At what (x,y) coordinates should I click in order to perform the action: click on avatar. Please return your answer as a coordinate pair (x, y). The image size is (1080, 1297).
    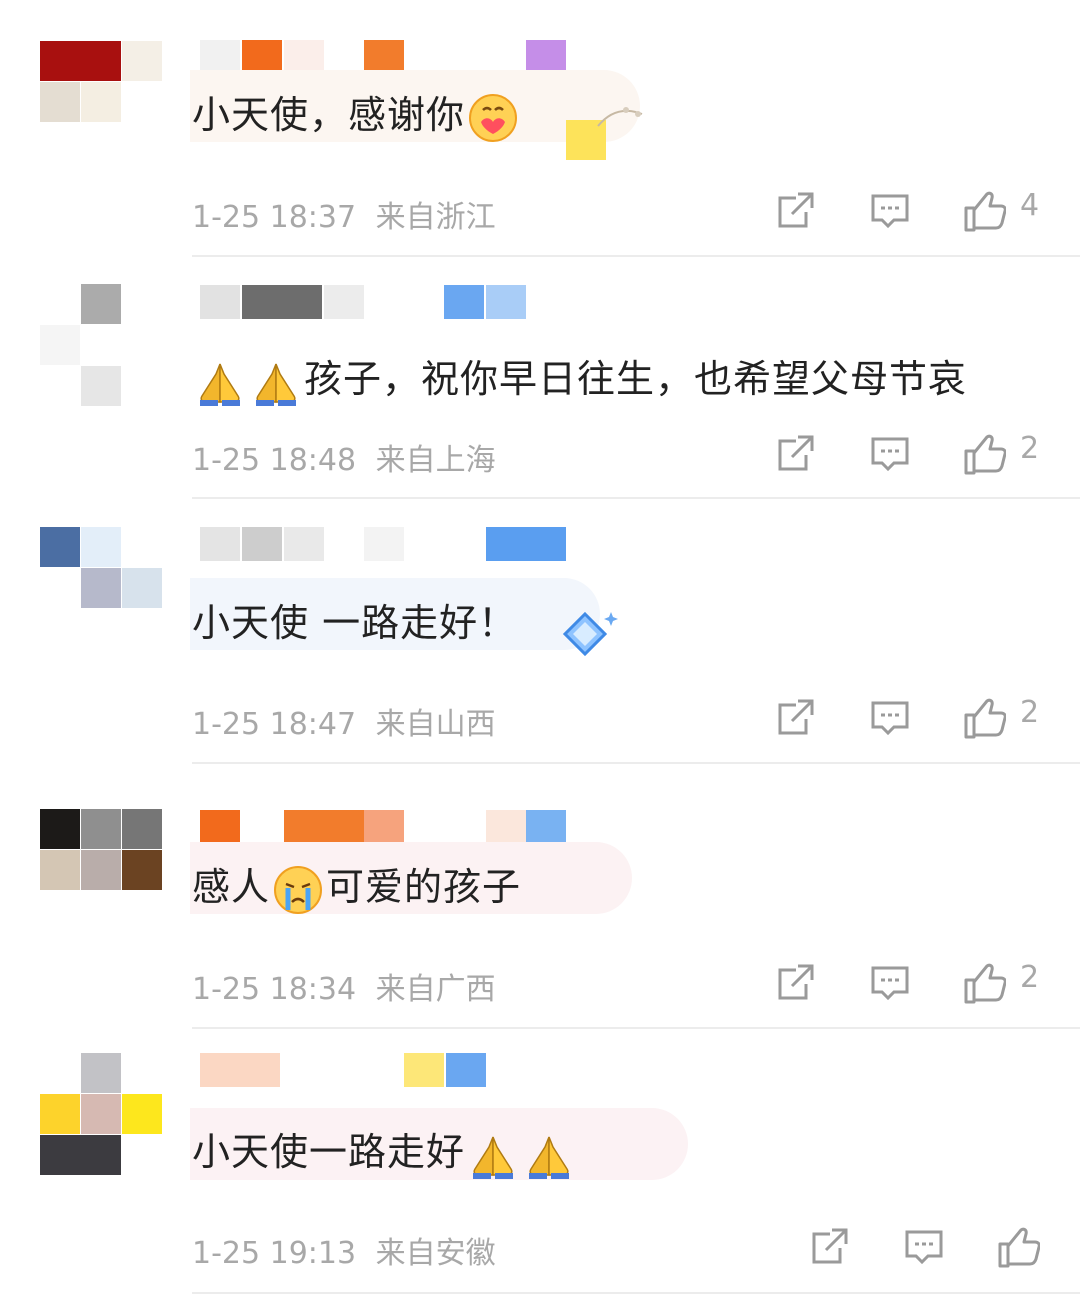
    Looking at the image, I should click on (101, 1114).